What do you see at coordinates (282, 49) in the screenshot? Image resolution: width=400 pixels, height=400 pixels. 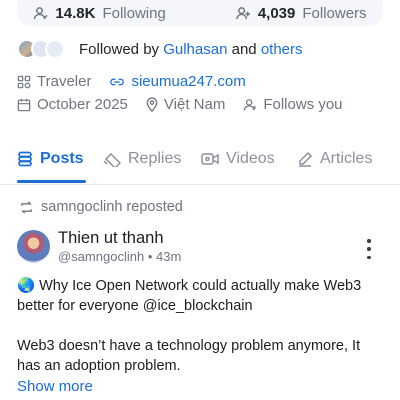 I see `followed-by-others: others` at bounding box center [282, 49].